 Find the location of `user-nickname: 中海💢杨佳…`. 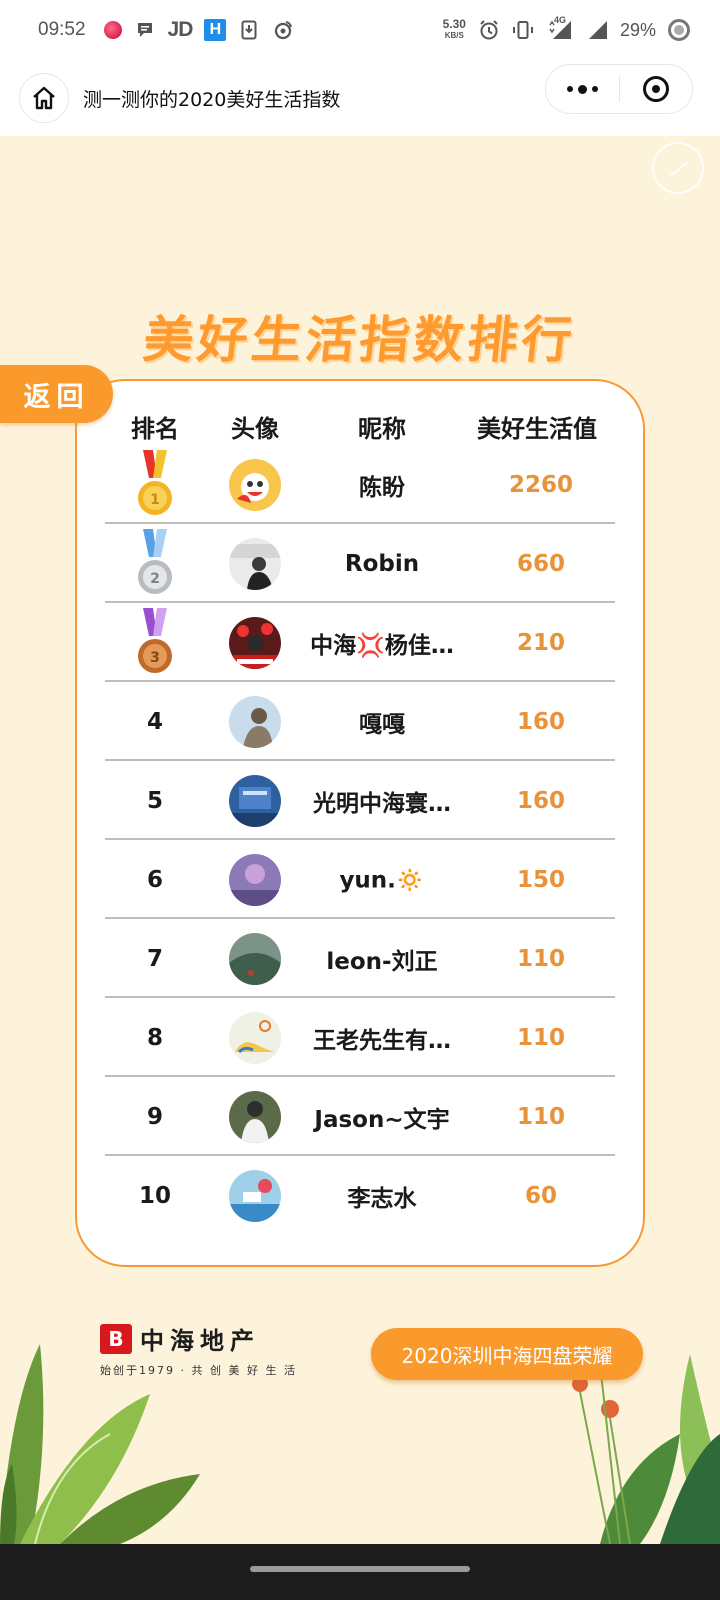

user-nickname: 中海💢杨佳… is located at coordinates (382, 645).